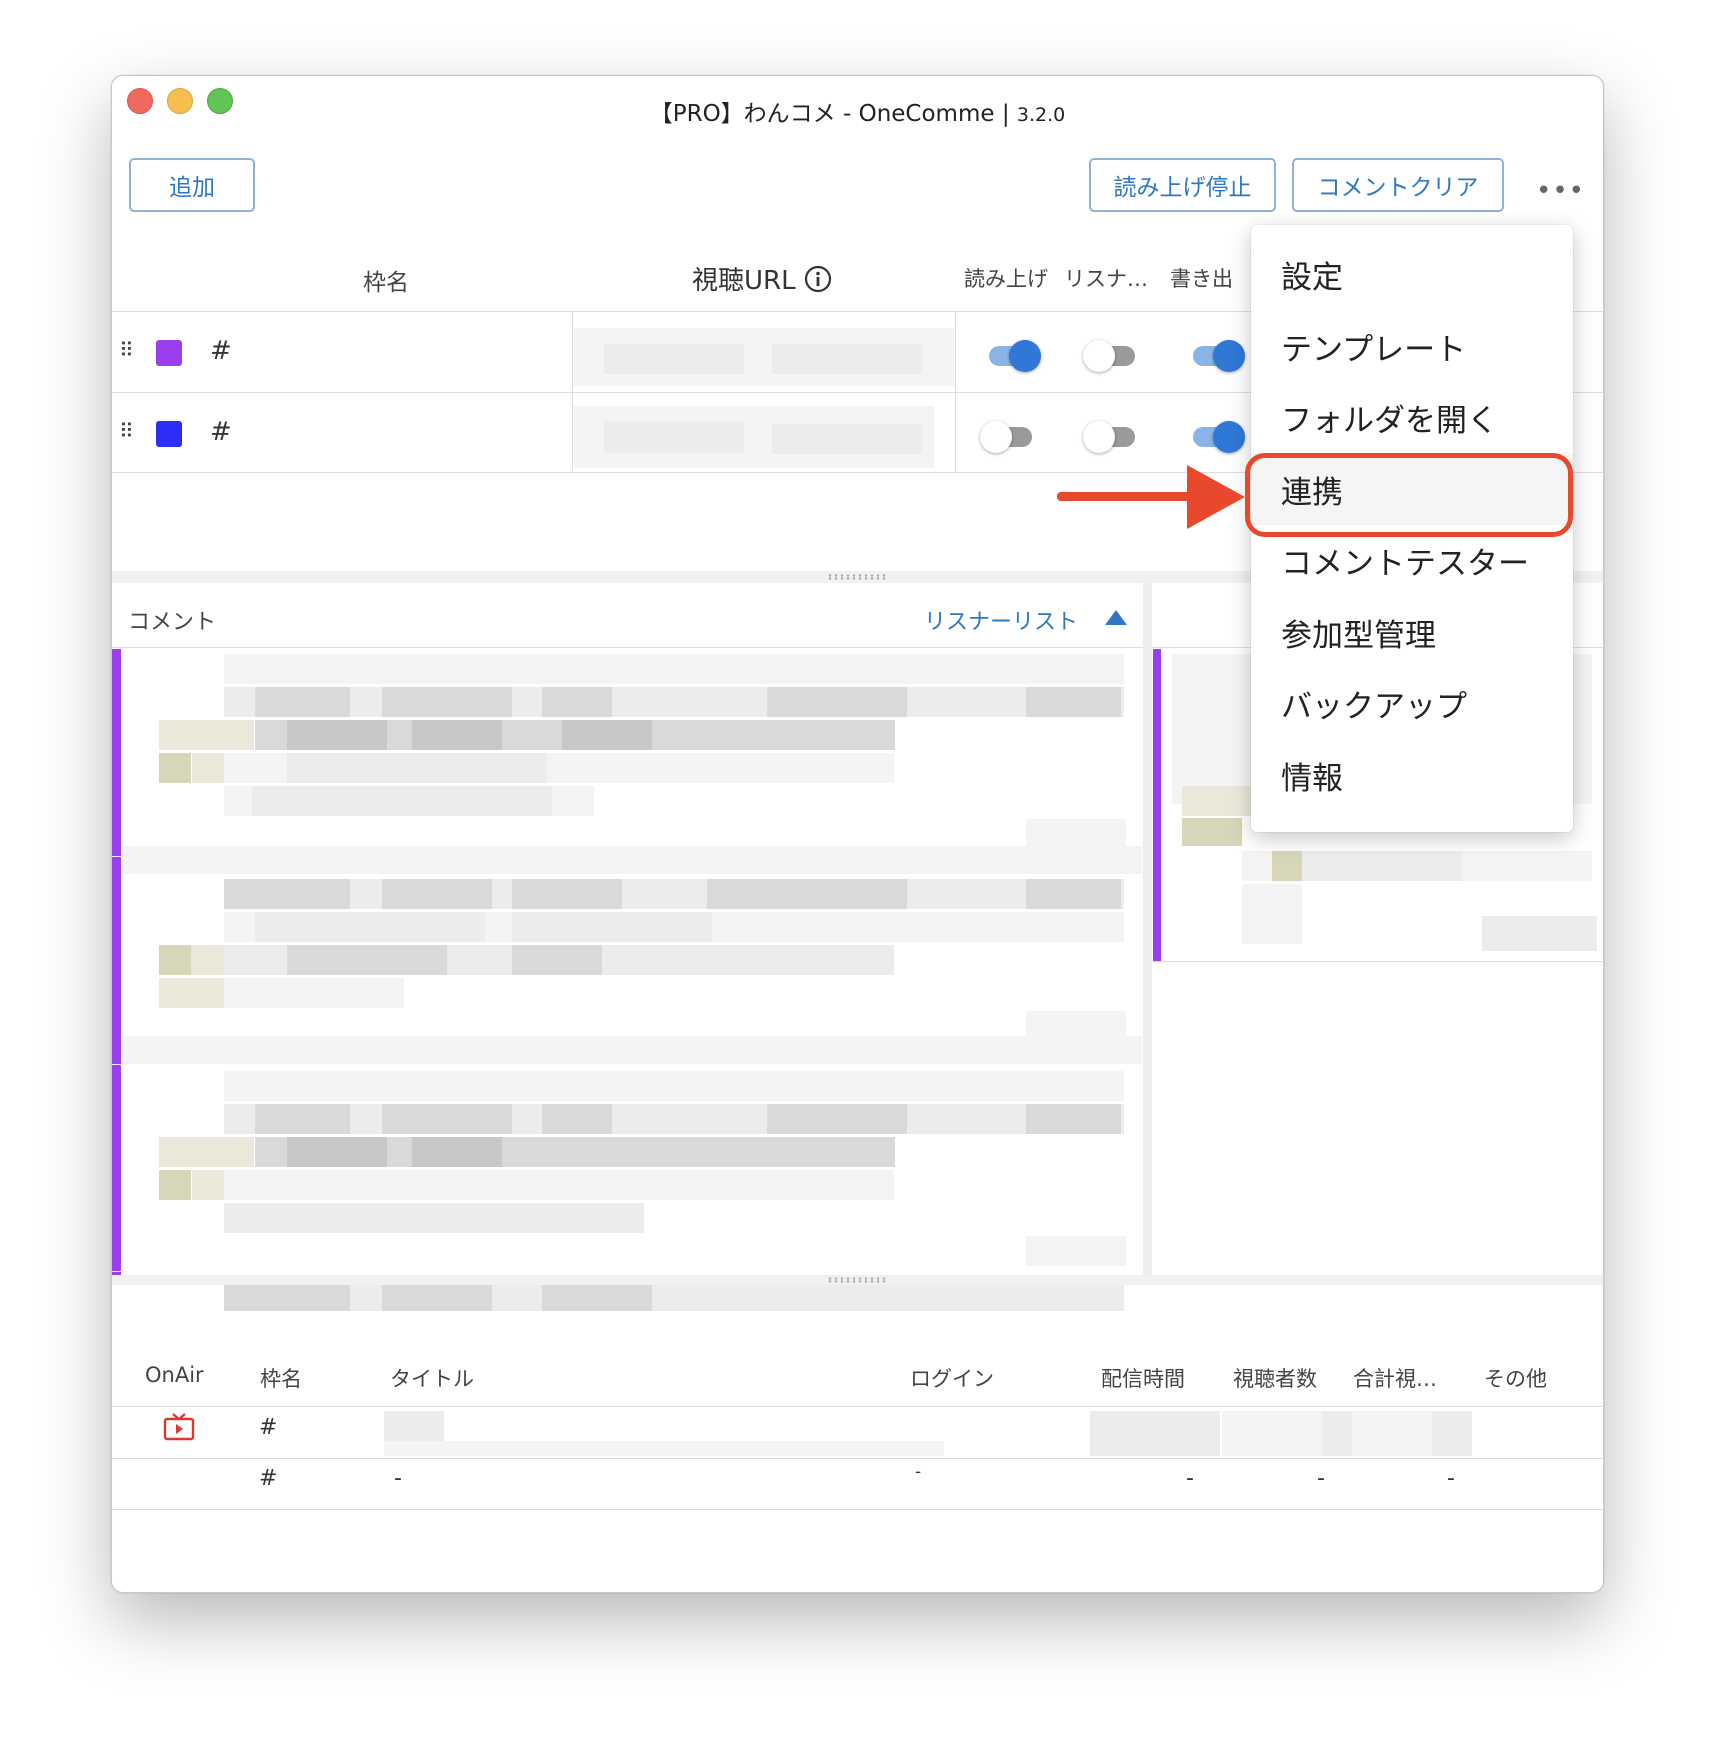  Describe the element at coordinates (1321, 1478) in the screenshot. I see `bt-row-viewers: -` at that location.